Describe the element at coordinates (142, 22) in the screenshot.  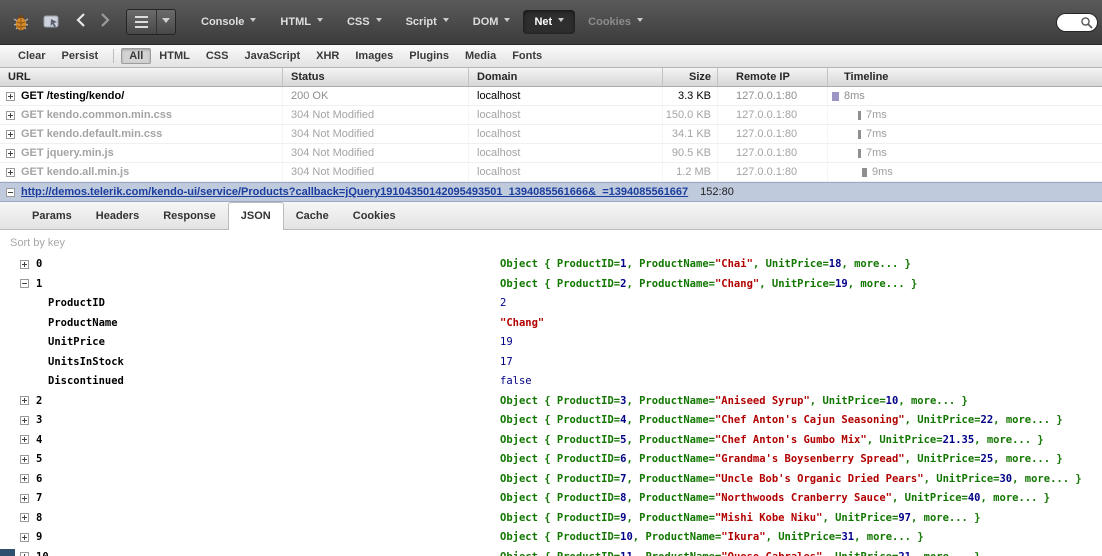
I see `hamburger-icon` at that location.